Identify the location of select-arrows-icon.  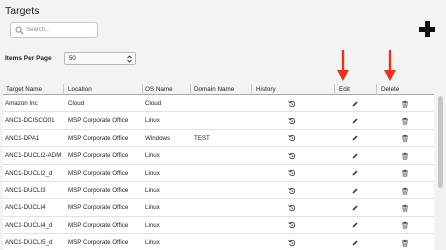
(129, 59).